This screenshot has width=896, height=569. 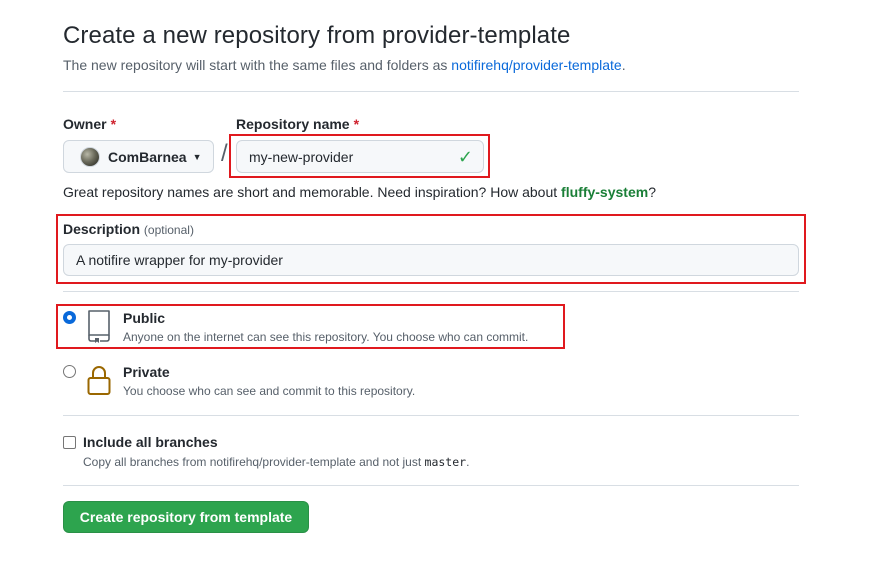 I want to click on avatar, so click(x=90, y=156).